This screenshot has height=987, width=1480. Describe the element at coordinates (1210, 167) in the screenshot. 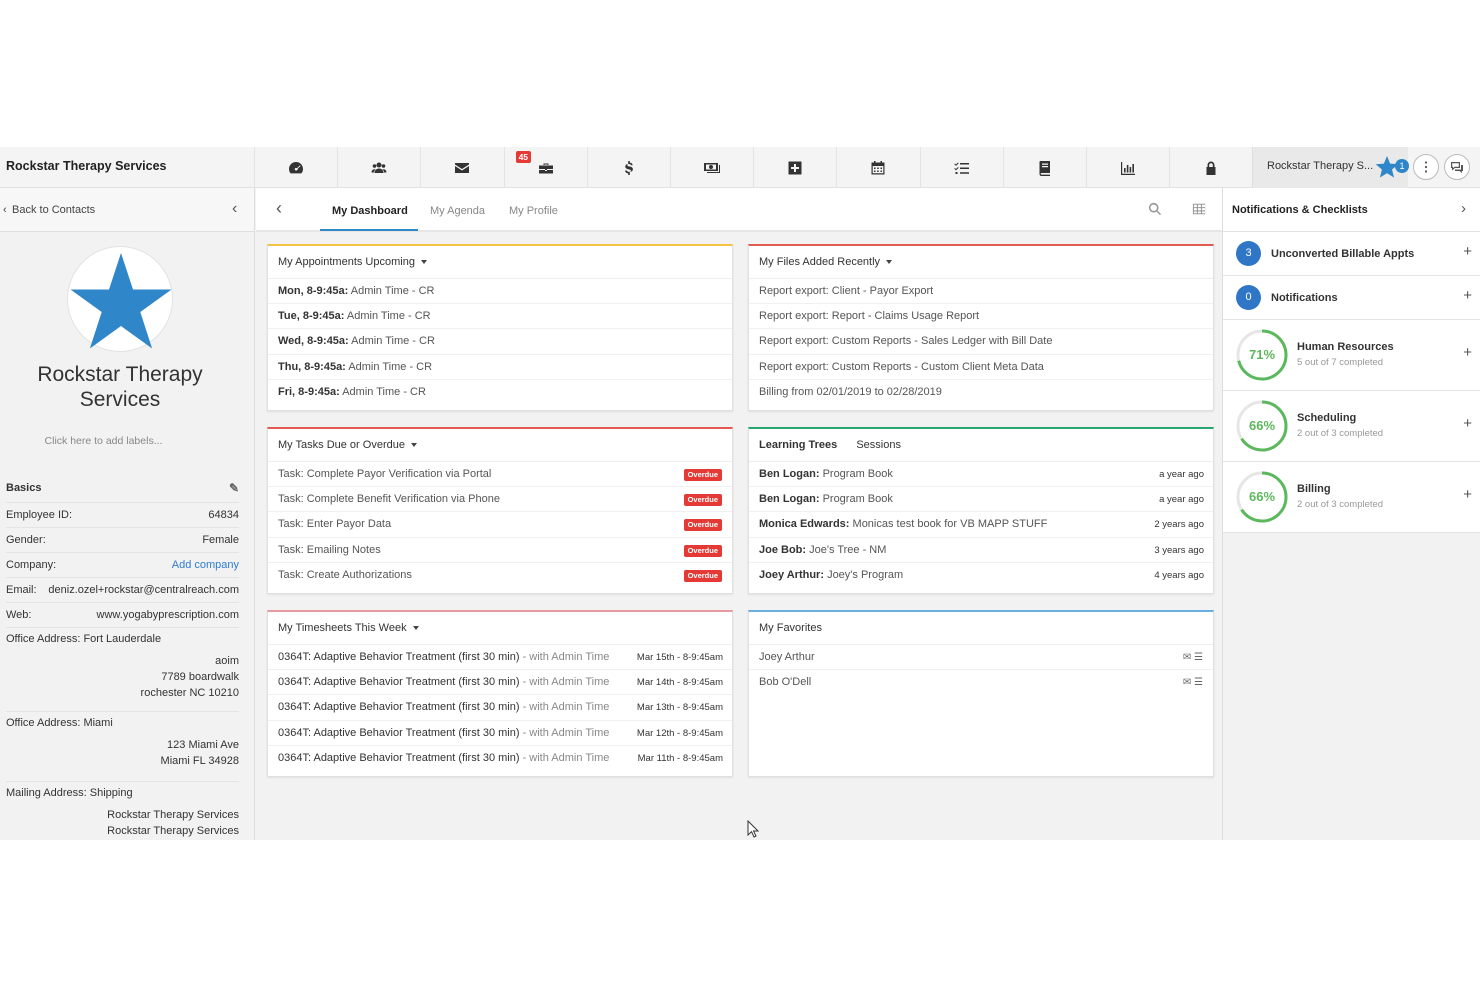

I see `nav-security-button` at that location.